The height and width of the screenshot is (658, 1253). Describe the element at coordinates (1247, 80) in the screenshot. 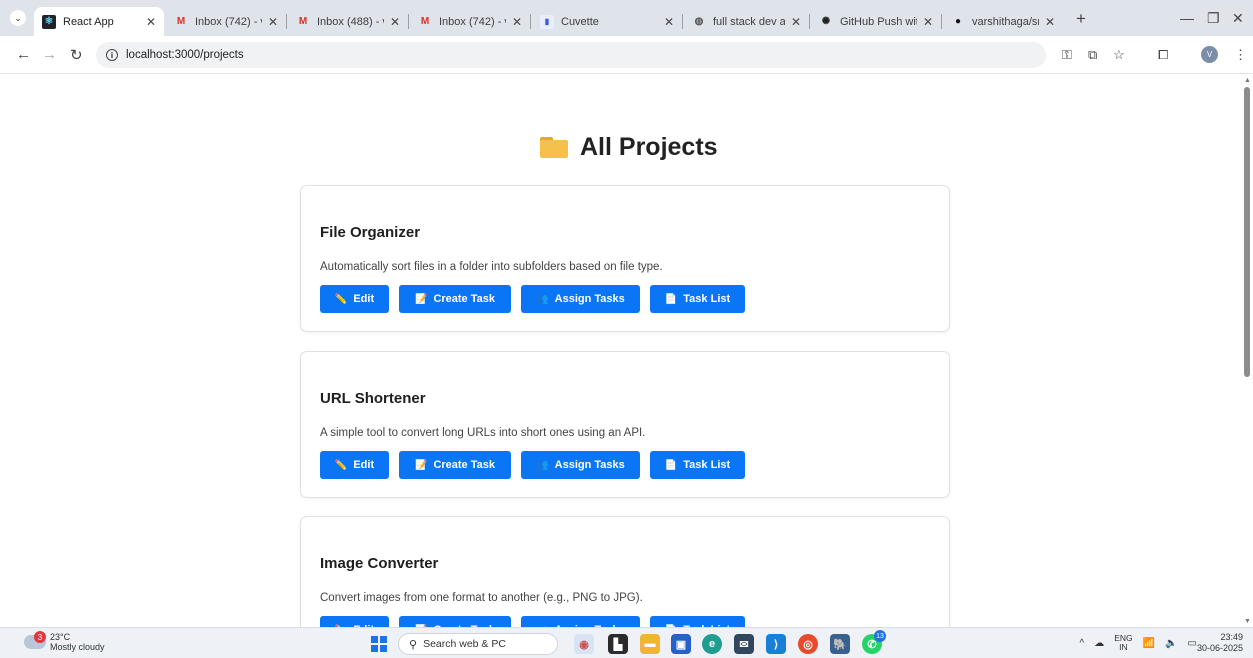

I see `scroll-up-icon: ▲` at that location.